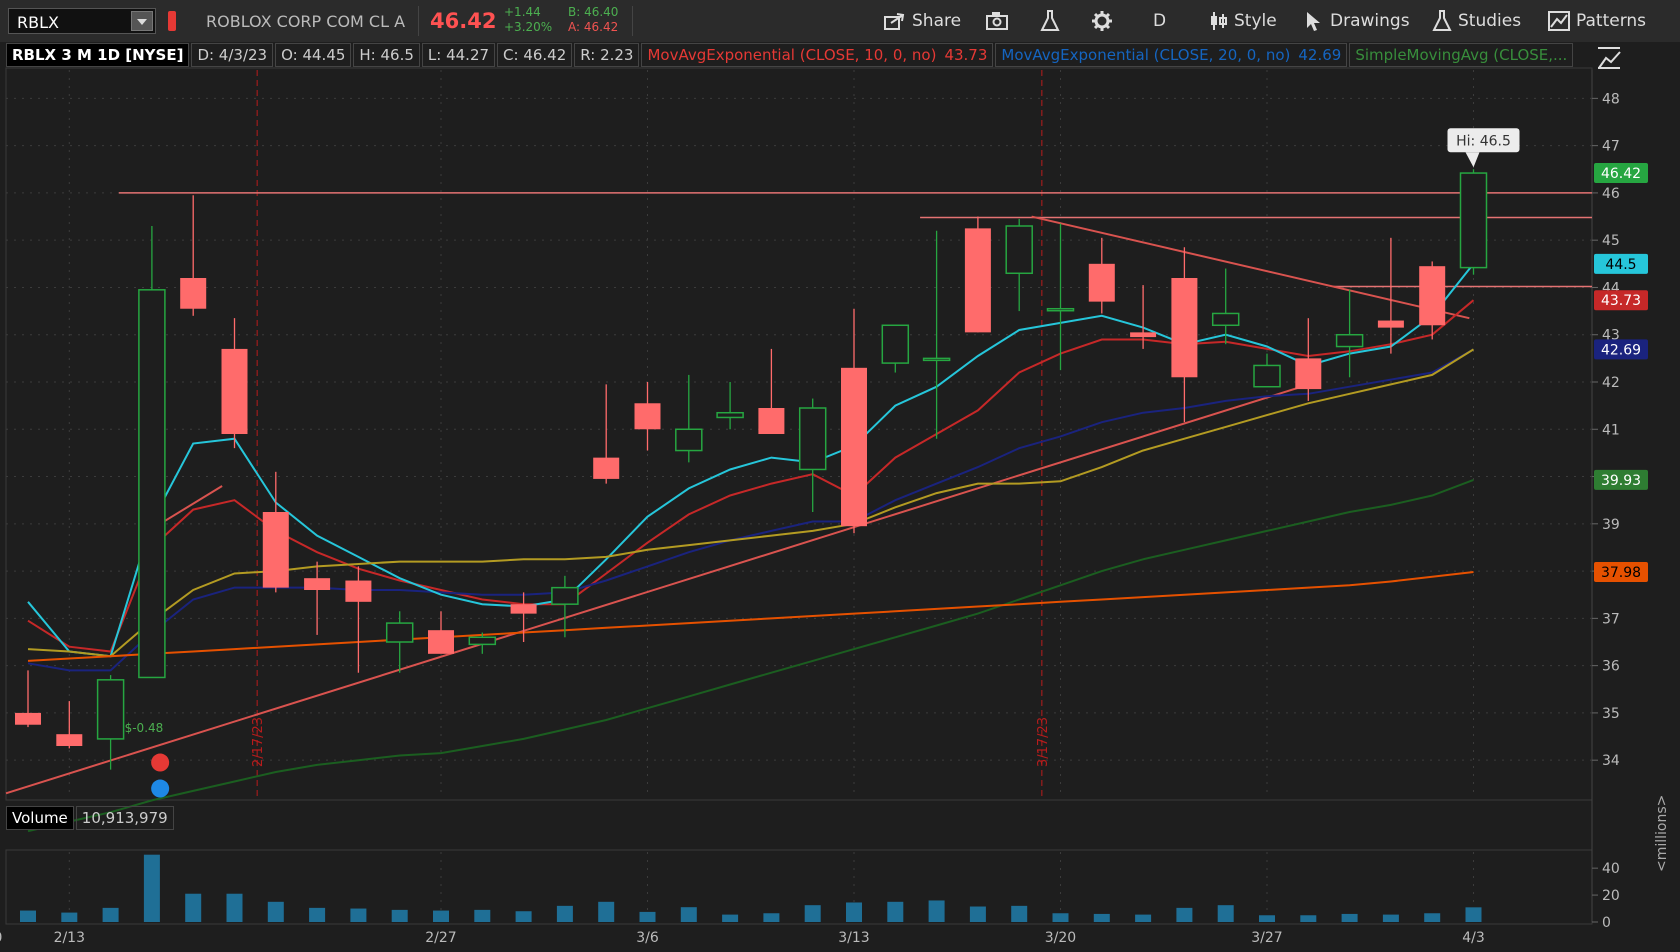  What do you see at coordinates (1611, 761) in the screenshot?
I see `price-tick-label: 34` at bounding box center [1611, 761].